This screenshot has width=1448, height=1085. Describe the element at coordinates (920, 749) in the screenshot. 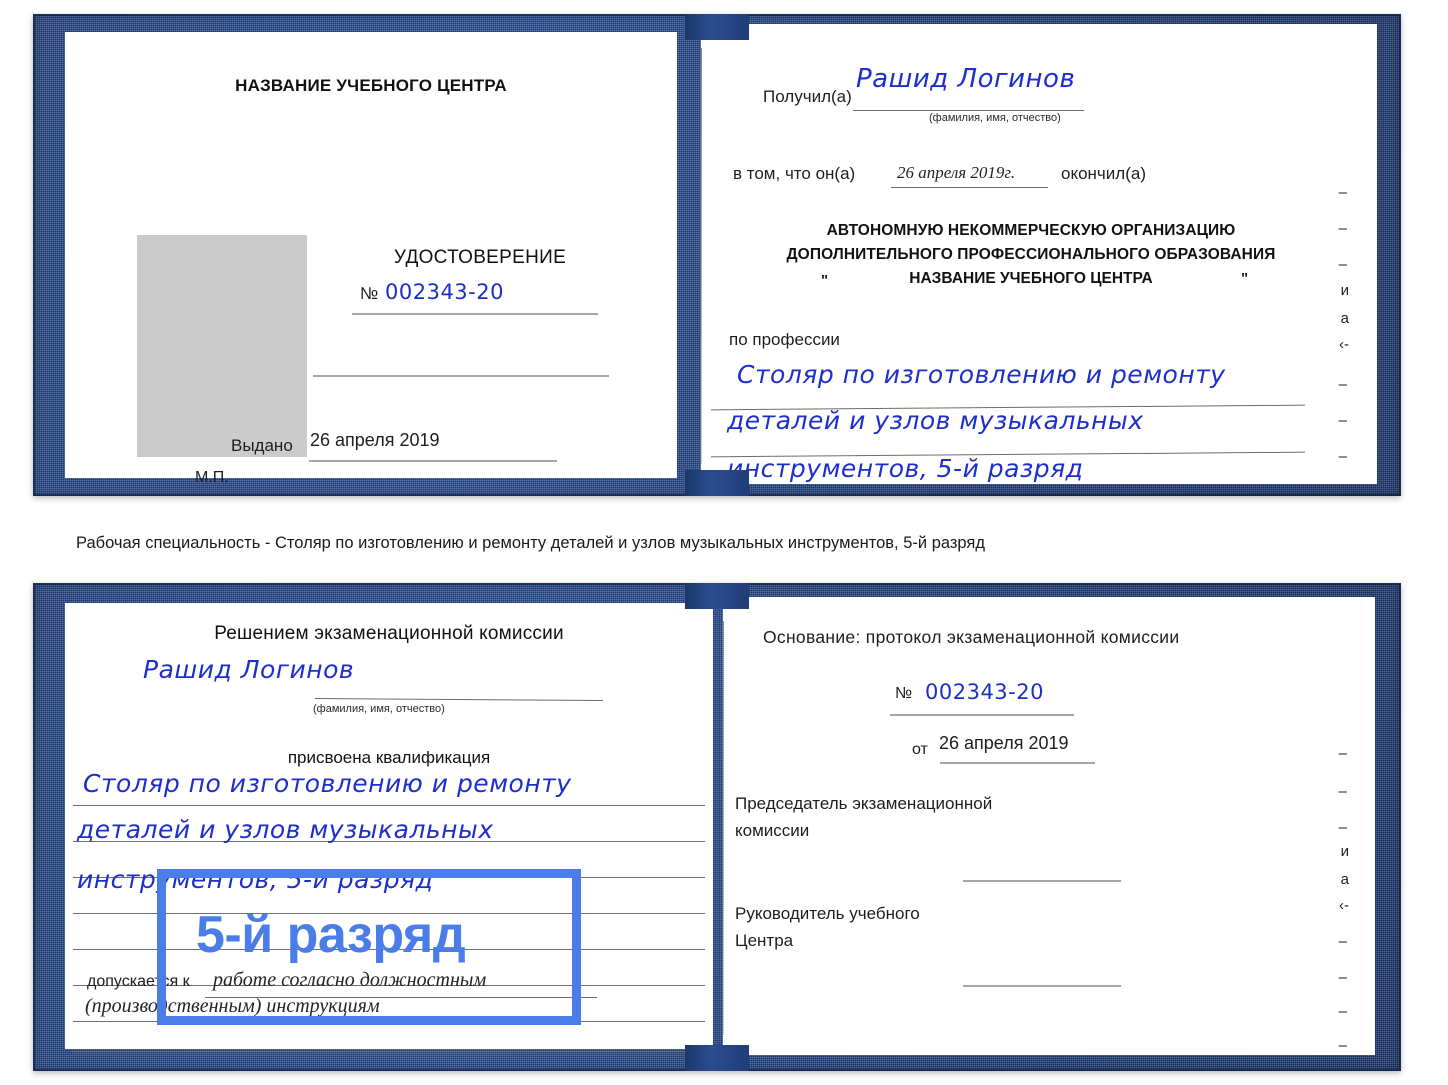

I see `protocol-date-prefix: от` at that location.